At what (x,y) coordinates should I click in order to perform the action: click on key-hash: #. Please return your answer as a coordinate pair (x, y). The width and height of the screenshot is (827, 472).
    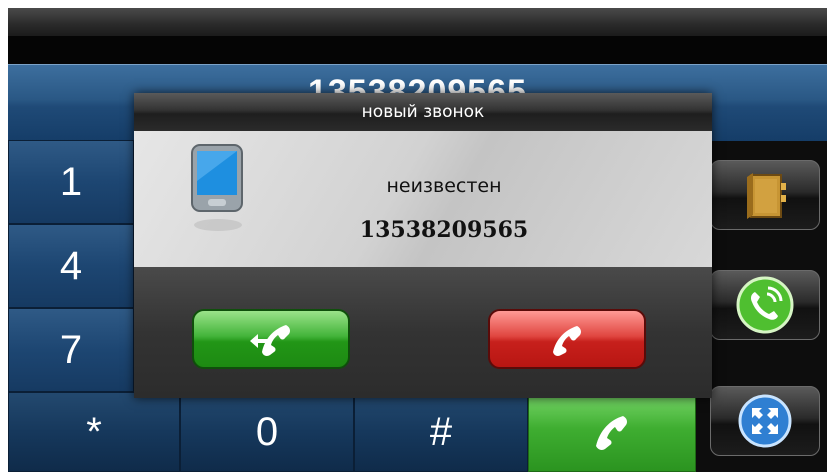
    Looking at the image, I should click on (441, 432).